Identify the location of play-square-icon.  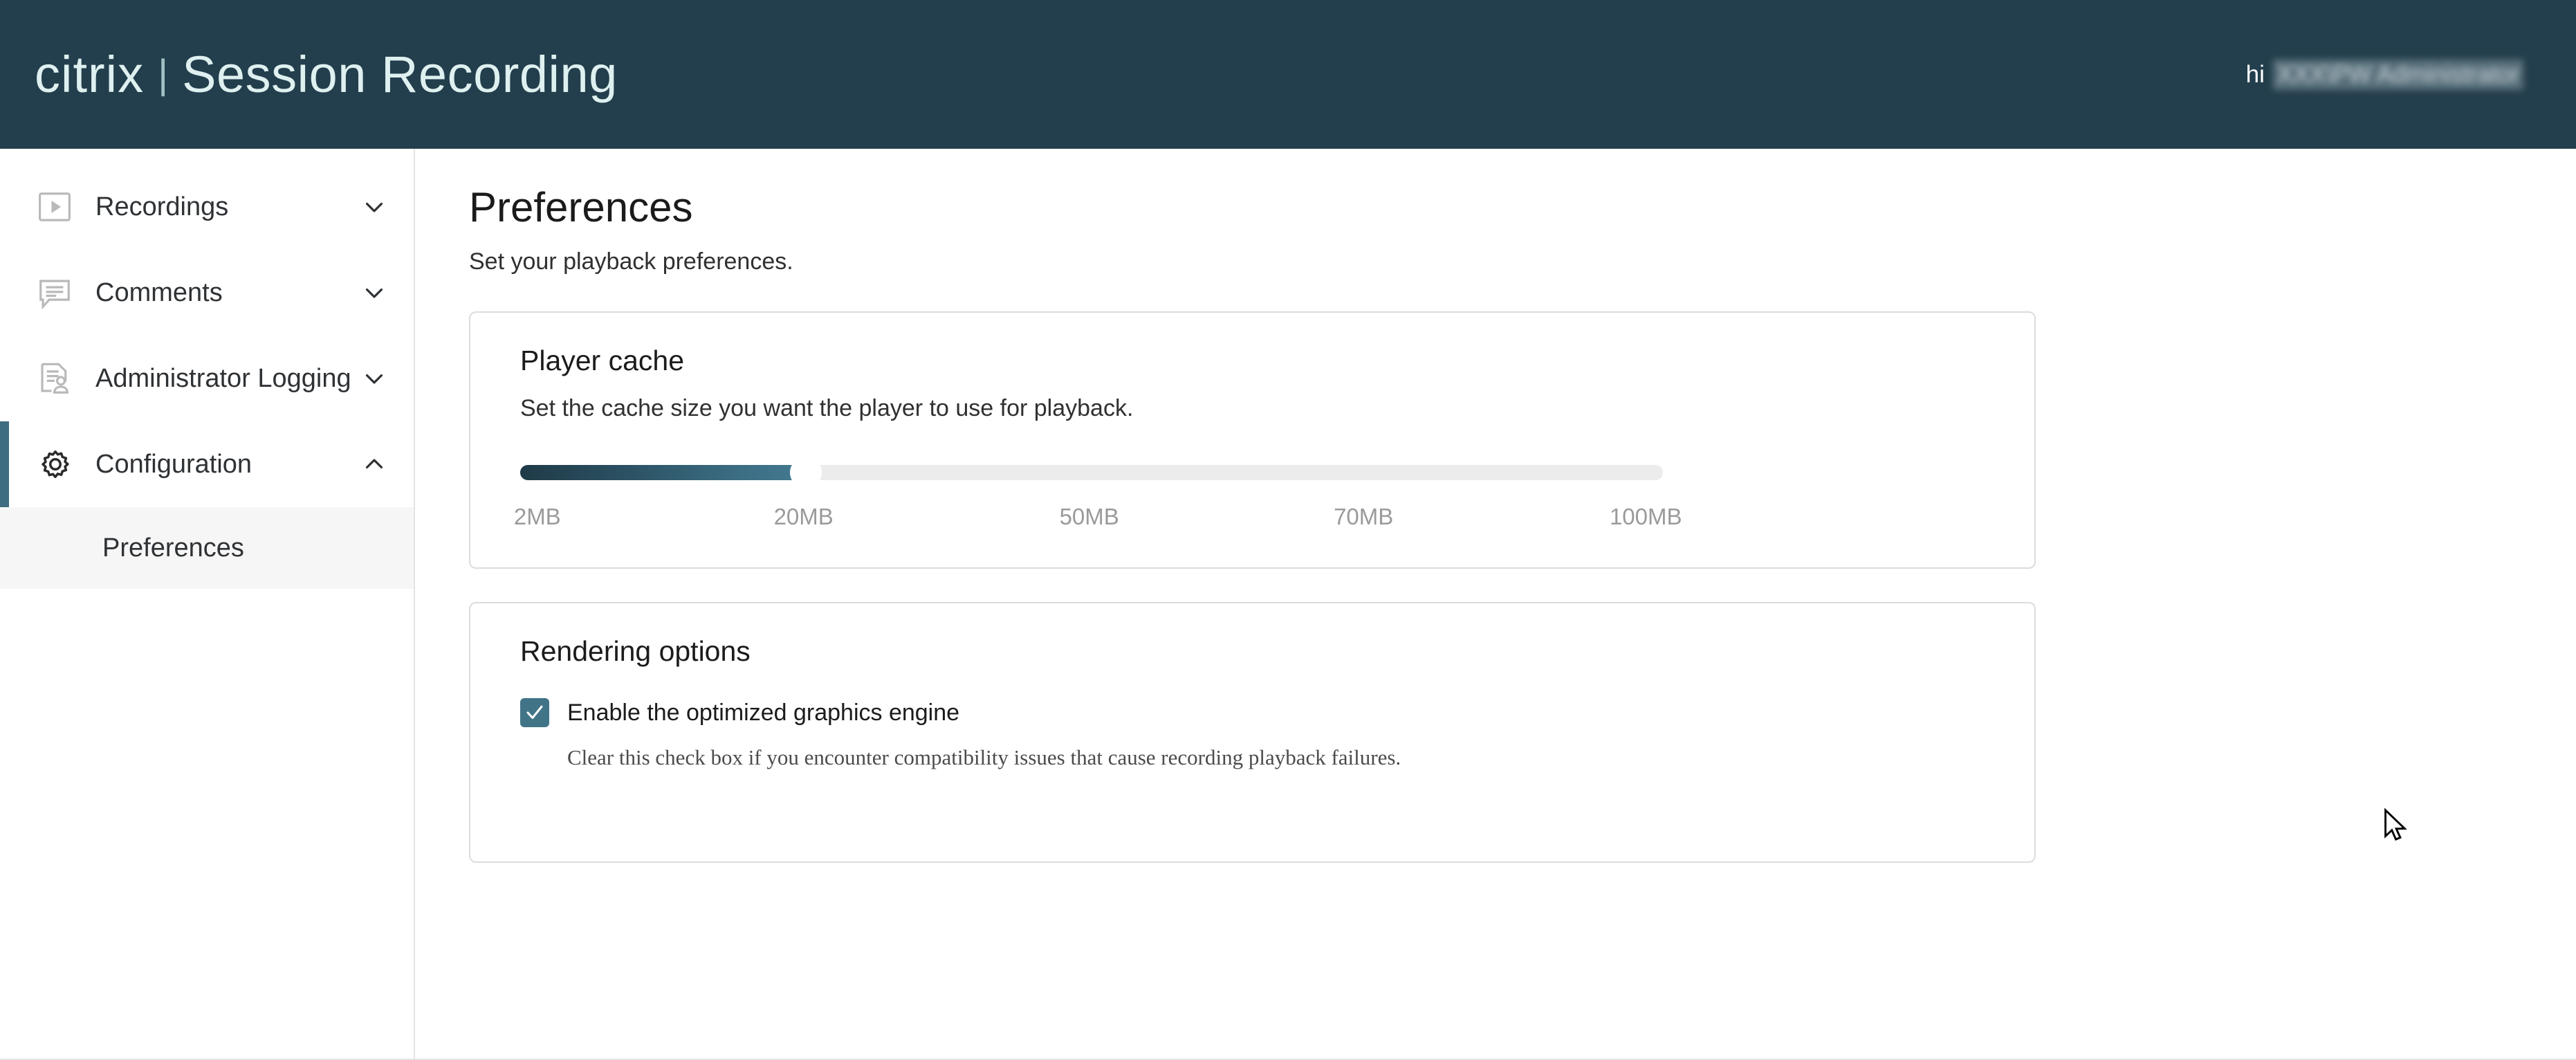
(57, 207).